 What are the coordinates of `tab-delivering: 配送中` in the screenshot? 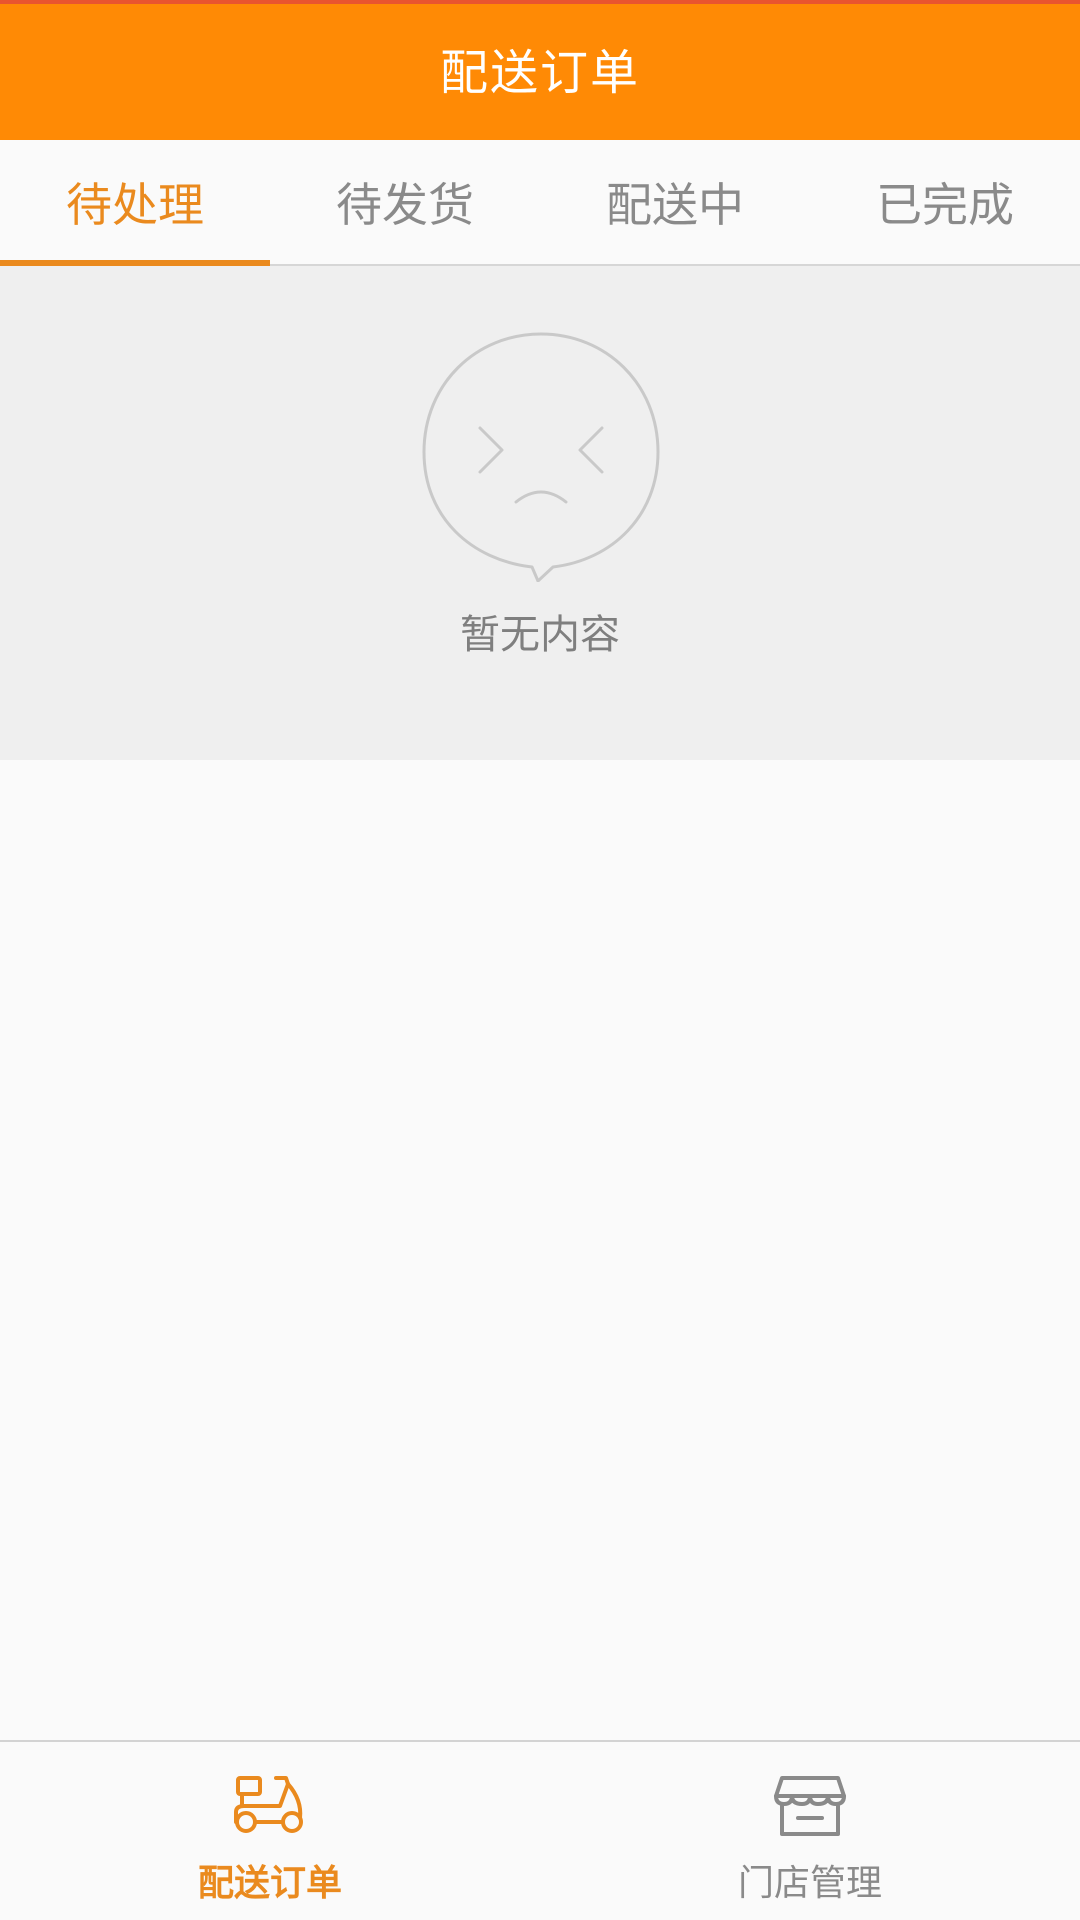 It's located at (675, 202).